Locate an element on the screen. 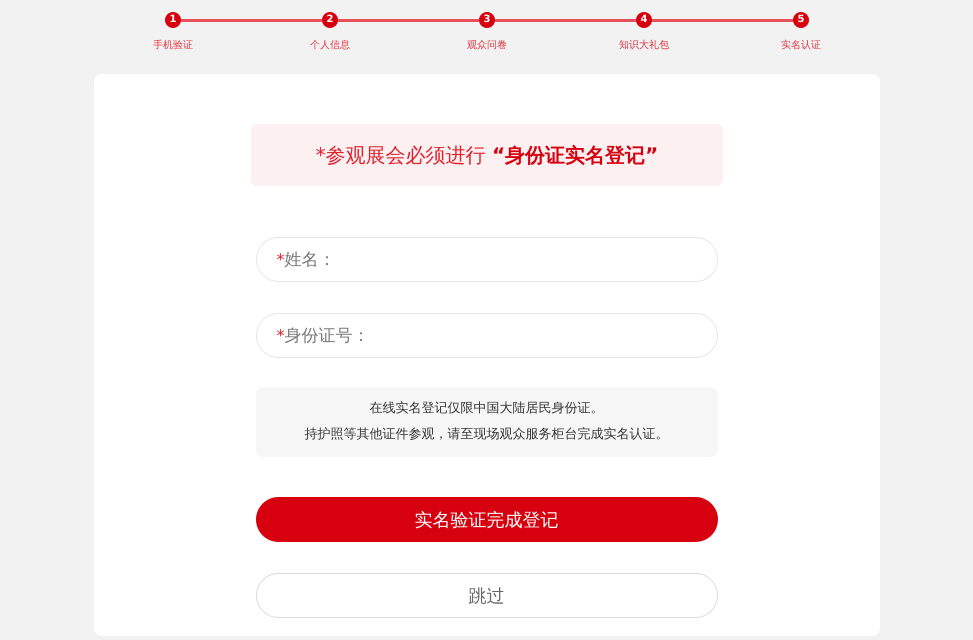  step-label: 观众问卷 is located at coordinates (487, 46).